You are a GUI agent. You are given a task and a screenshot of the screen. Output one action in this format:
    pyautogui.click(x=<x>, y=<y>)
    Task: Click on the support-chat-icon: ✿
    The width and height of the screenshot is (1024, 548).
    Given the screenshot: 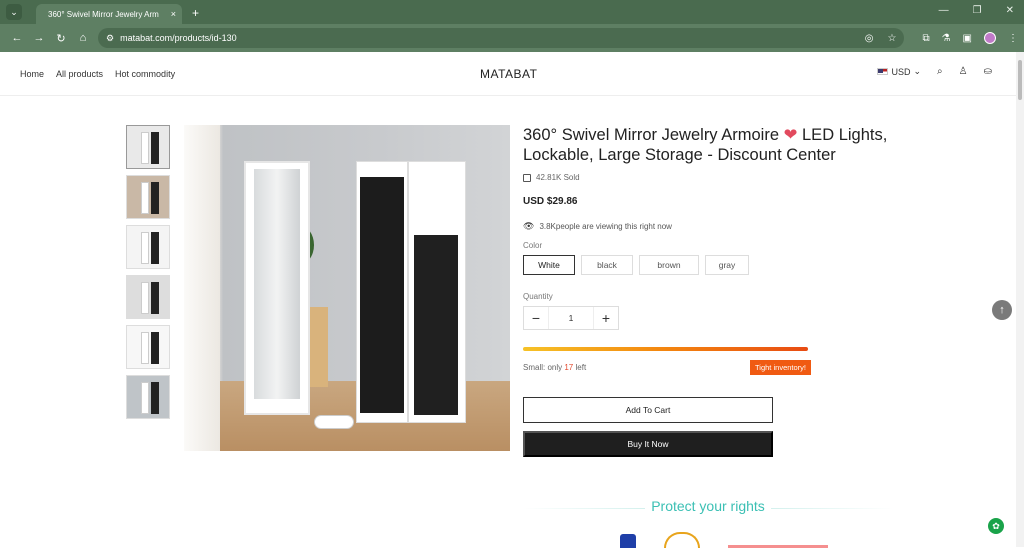 What is the action you would take?
    pyautogui.click(x=996, y=526)
    